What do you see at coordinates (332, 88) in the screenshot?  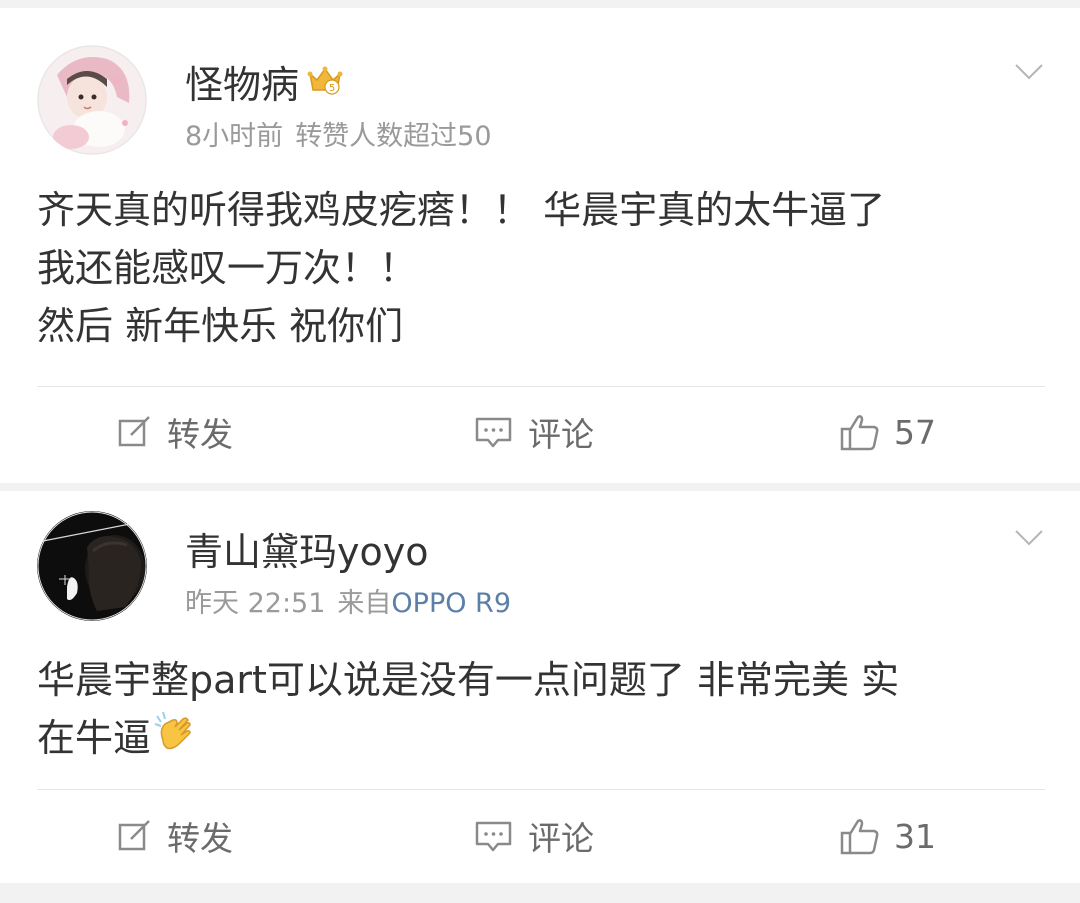 I see `svg-text: 5` at bounding box center [332, 88].